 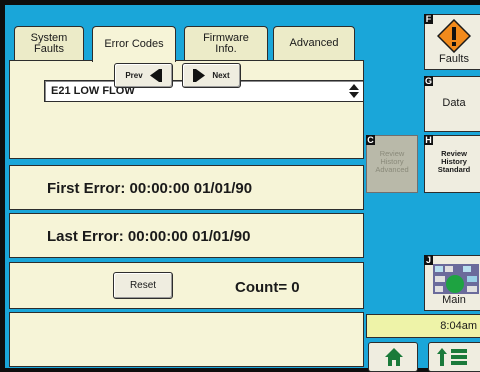 I want to click on review-advanced-label: Review History Advanced, so click(x=392, y=161).